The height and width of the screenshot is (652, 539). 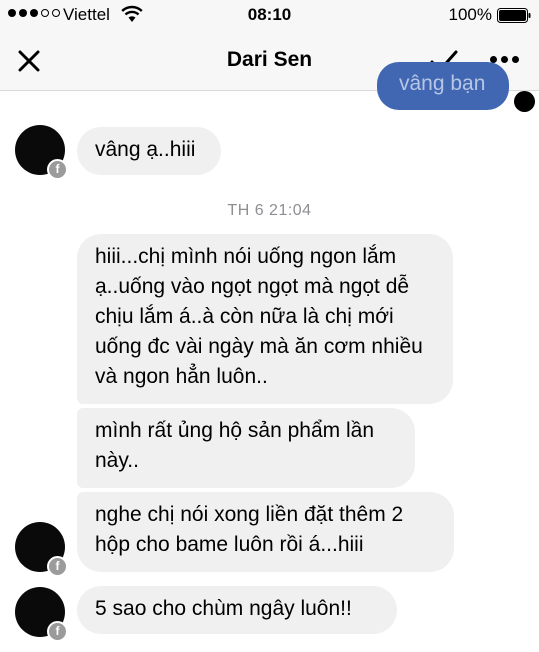 What do you see at coordinates (514, 15) in the screenshot?
I see `battery-icon` at bounding box center [514, 15].